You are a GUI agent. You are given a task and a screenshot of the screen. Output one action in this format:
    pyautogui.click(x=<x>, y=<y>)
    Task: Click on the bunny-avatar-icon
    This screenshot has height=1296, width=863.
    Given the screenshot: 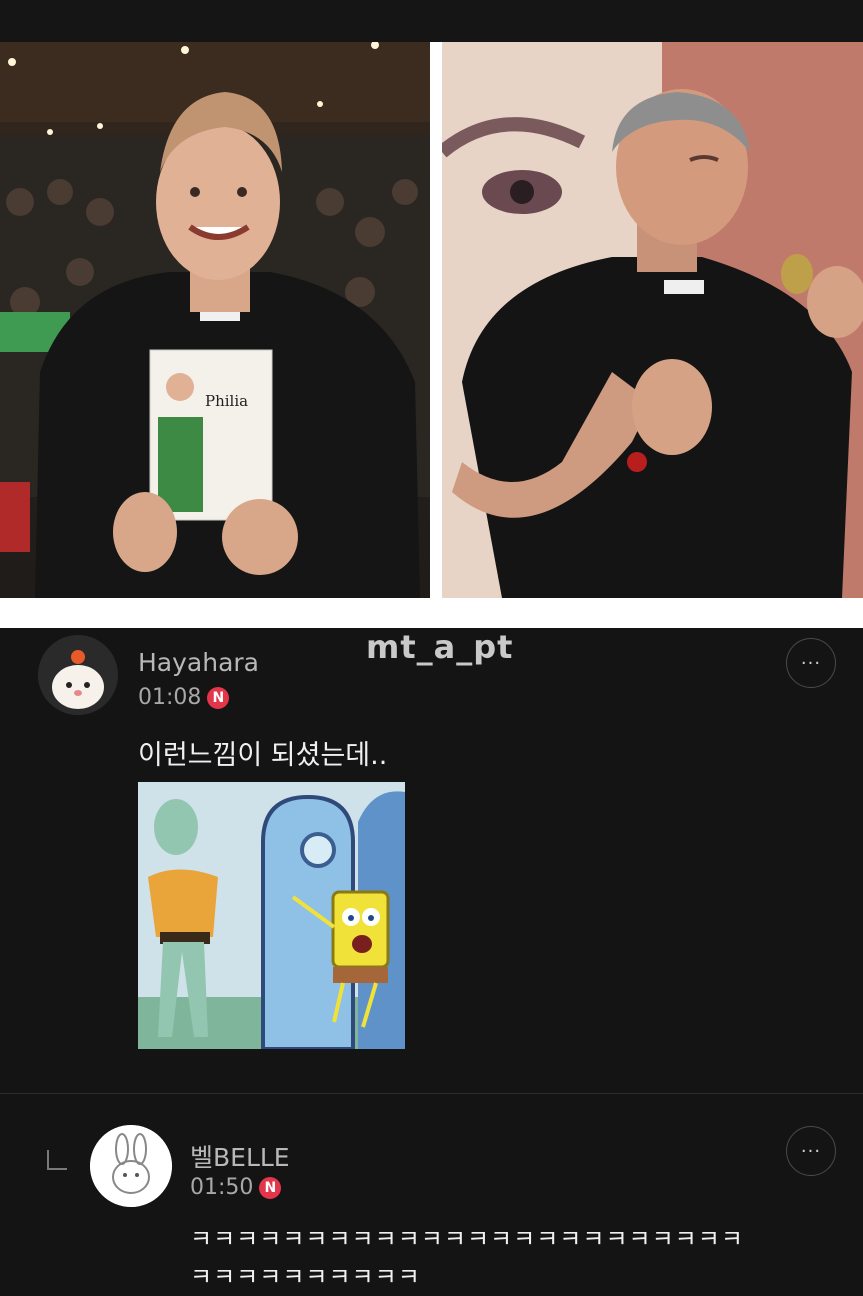 What is the action you would take?
    pyautogui.click(x=131, y=1166)
    